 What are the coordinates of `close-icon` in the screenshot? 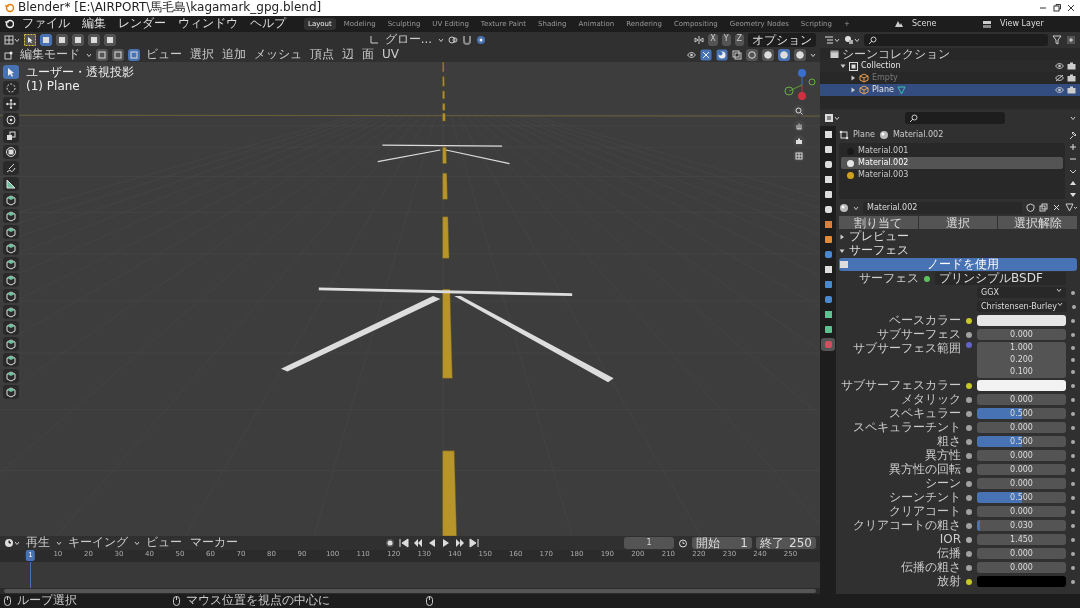 It's located at (1071, 8).